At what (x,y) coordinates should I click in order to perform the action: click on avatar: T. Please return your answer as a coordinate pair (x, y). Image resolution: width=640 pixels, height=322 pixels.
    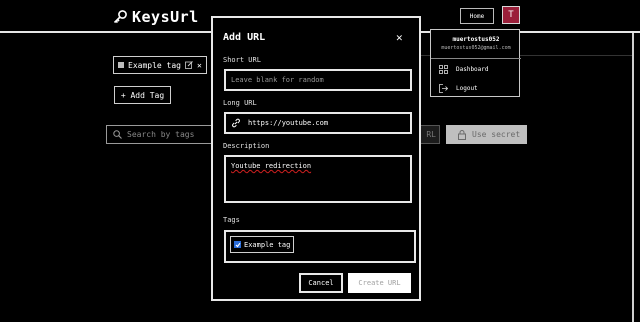
    Looking at the image, I should click on (511, 15).